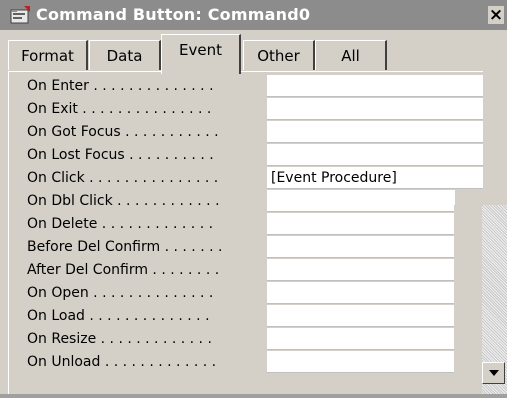  What do you see at coordinates (246, 201) in the screenshot?
I see `property-row-on-dbl-click: On Dbl Click . . . . . . . . . . . .` at bounding box center [246, 201].